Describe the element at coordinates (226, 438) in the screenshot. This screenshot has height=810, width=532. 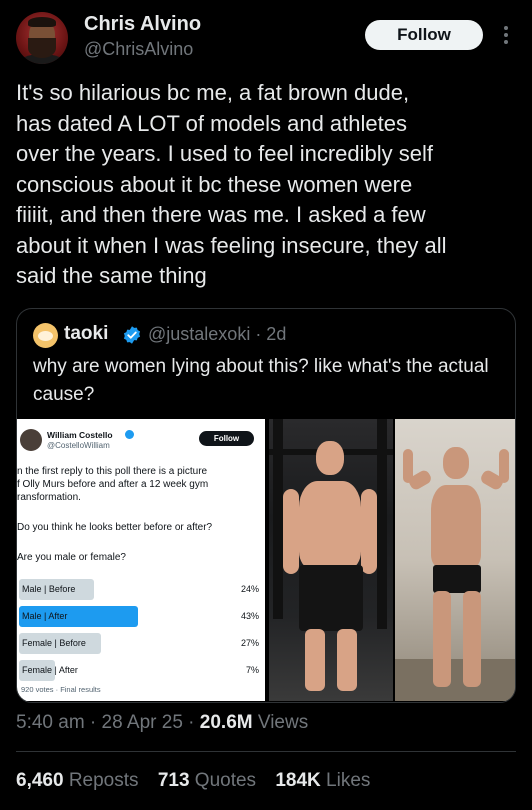
I see `poll-follow-button: Follow` at that location.